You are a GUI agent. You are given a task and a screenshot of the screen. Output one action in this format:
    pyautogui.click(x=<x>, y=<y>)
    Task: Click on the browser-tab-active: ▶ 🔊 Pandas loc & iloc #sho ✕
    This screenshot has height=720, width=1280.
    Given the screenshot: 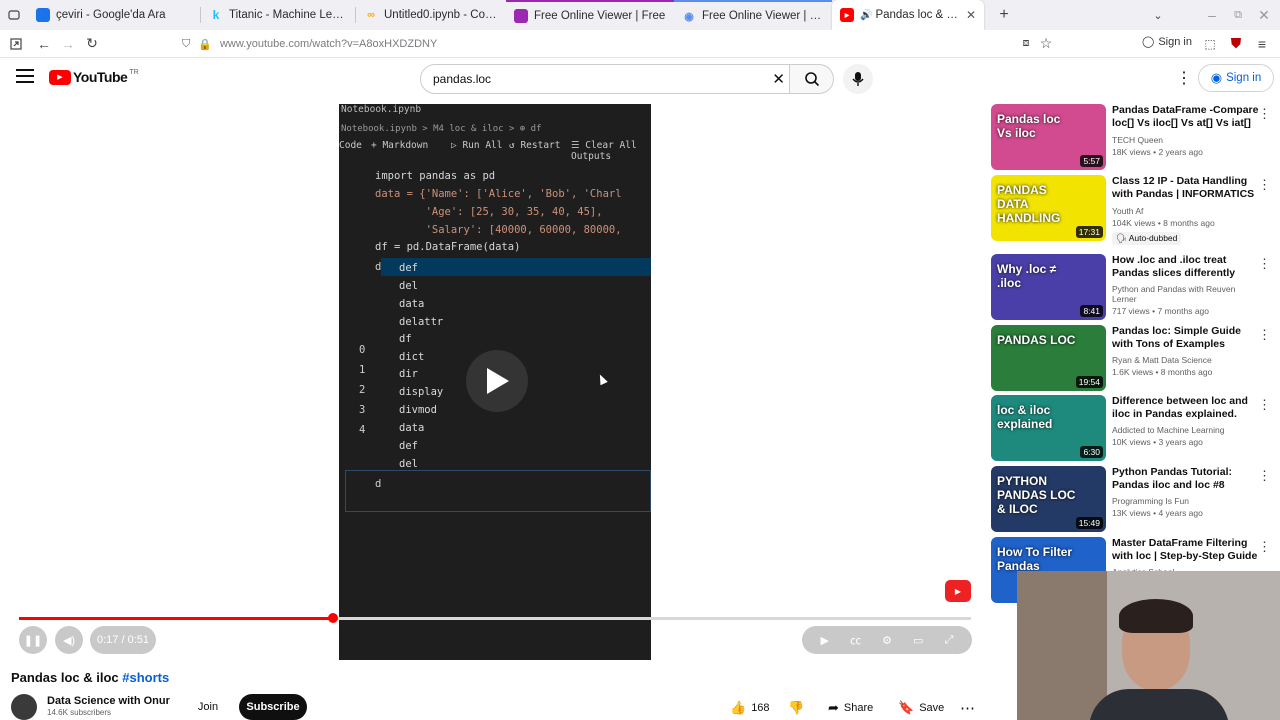 What is the action you would take?
    pyautogui.click(x=908, y=15)
    